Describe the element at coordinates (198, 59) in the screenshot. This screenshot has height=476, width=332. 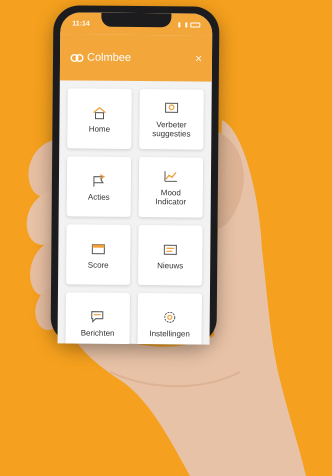
I see `close-icon: ×` at that location.